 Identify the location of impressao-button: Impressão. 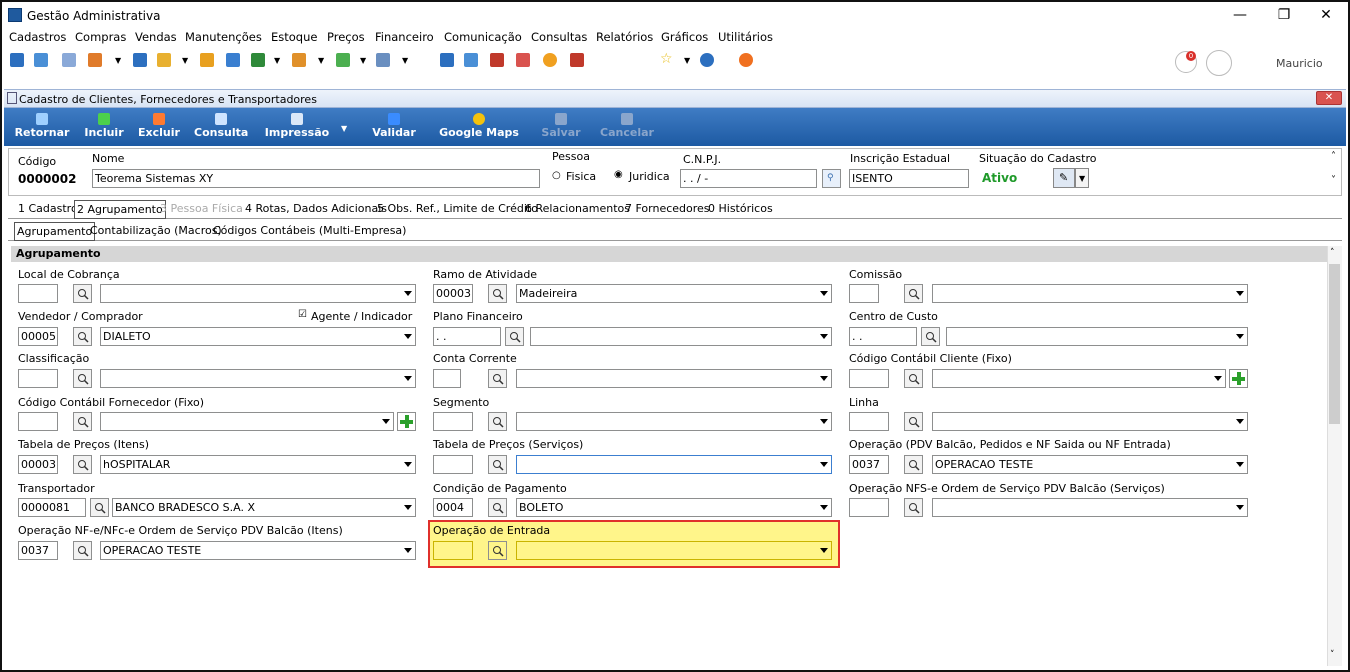
(297, 127).